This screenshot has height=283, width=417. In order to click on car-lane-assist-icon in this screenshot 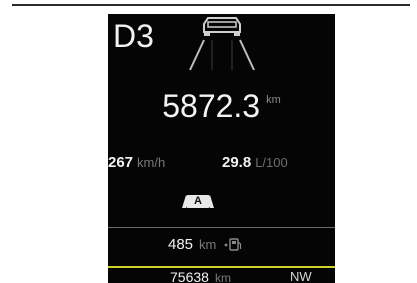, I will do `click(222, 43)`.